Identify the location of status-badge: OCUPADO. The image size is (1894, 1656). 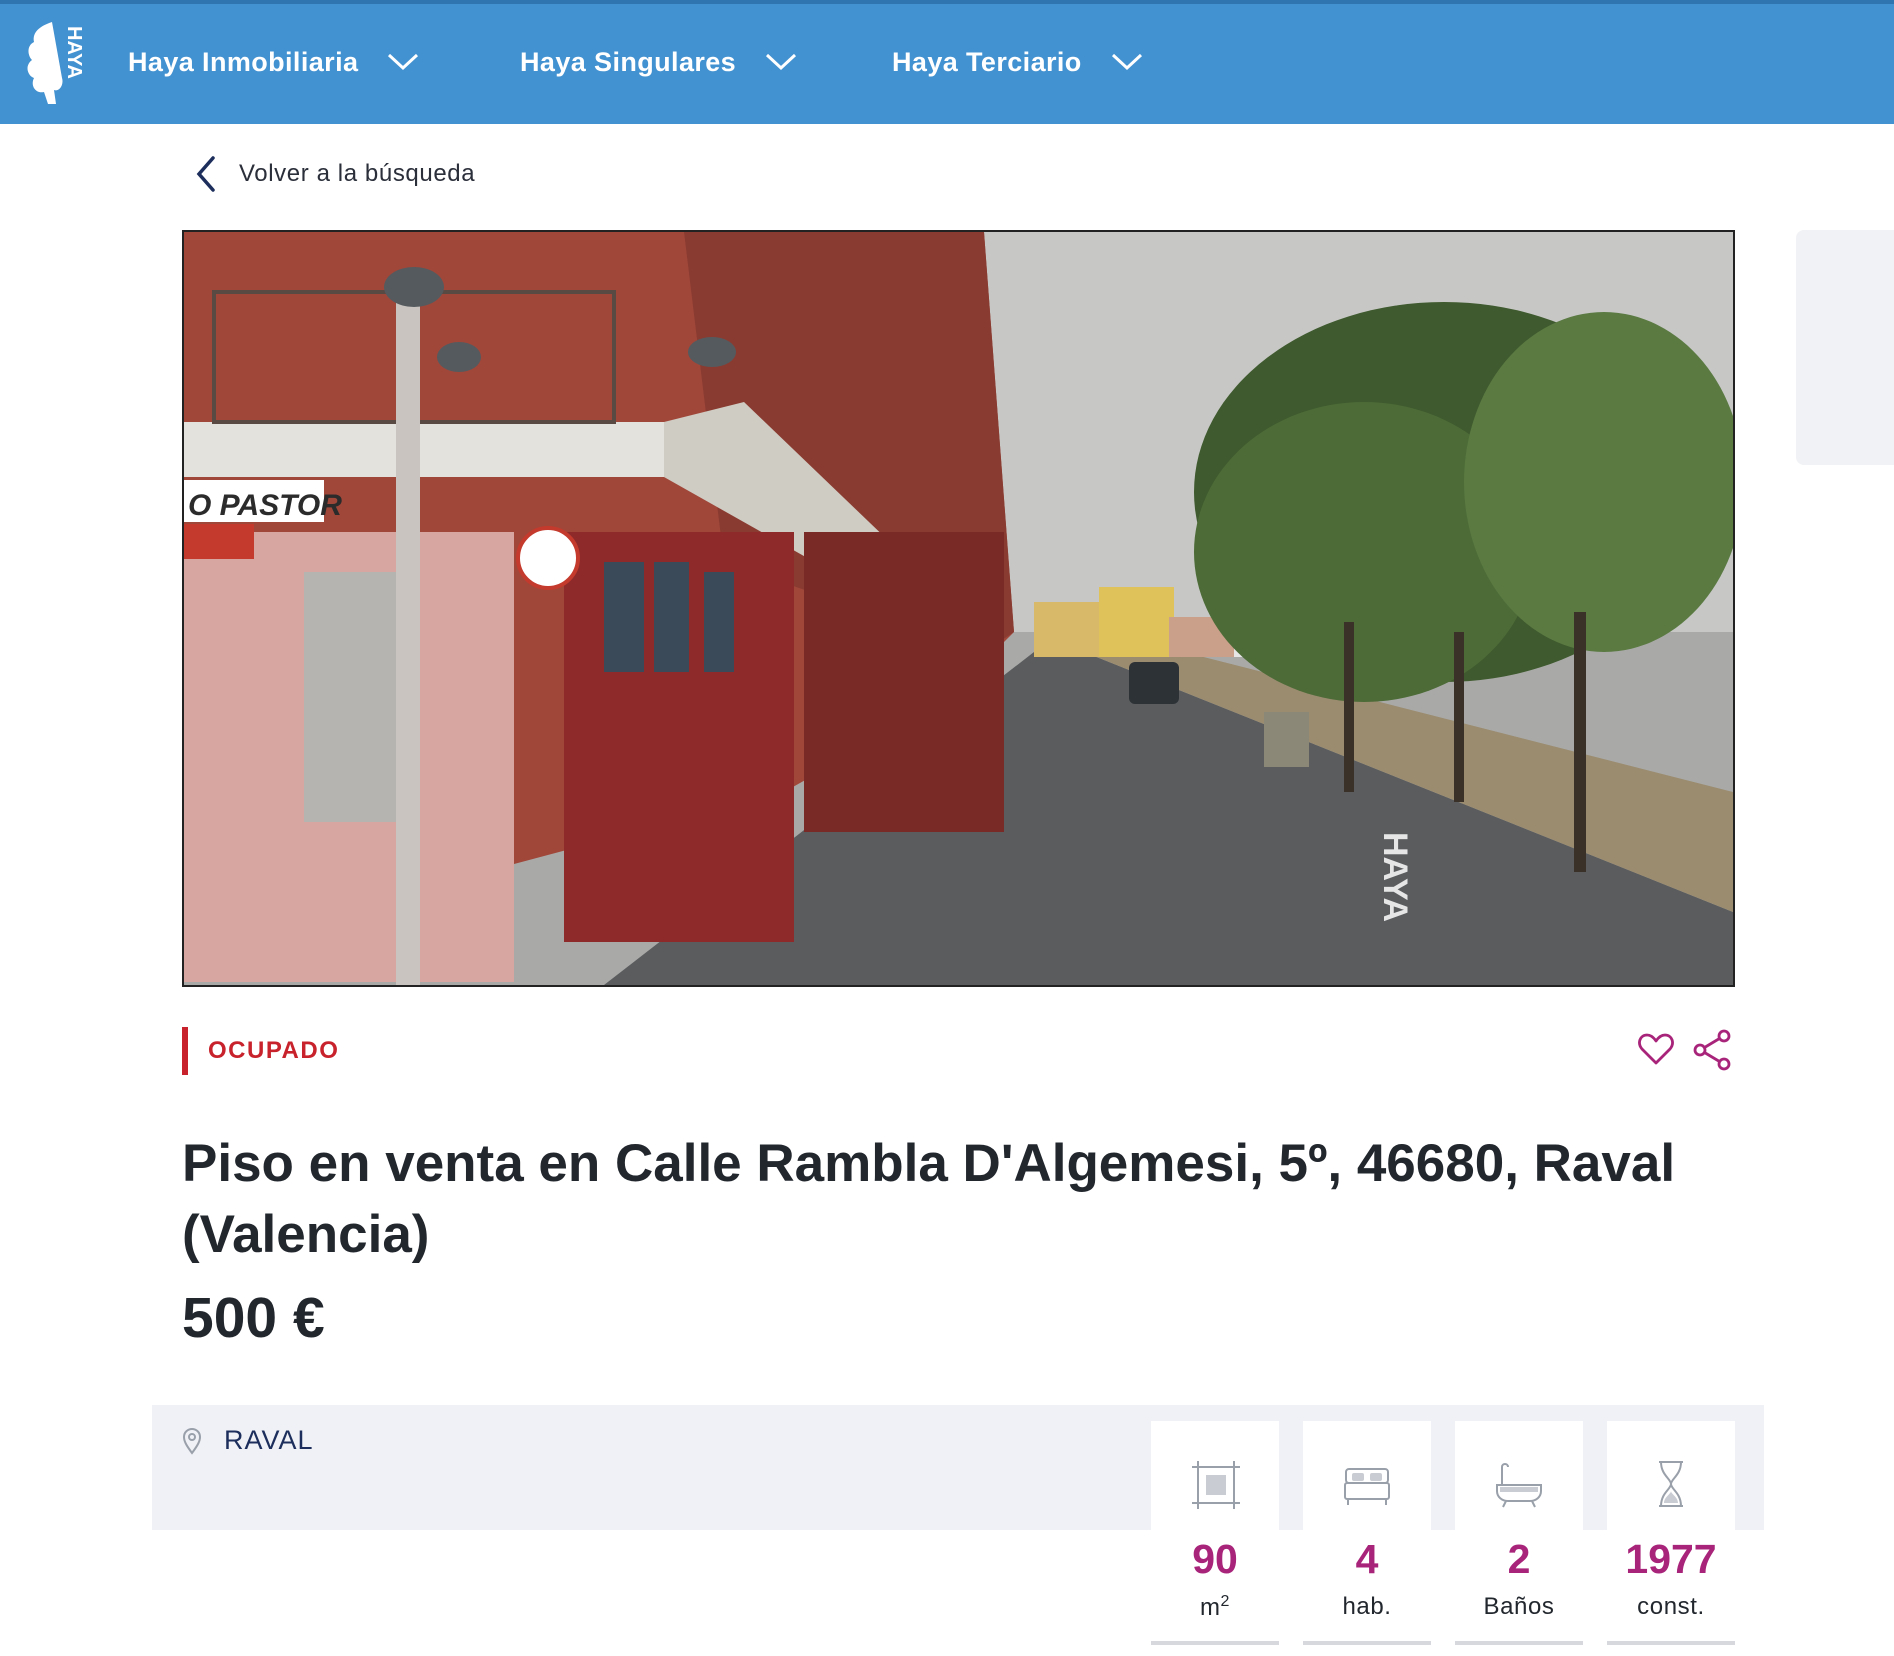
(260, 1051).